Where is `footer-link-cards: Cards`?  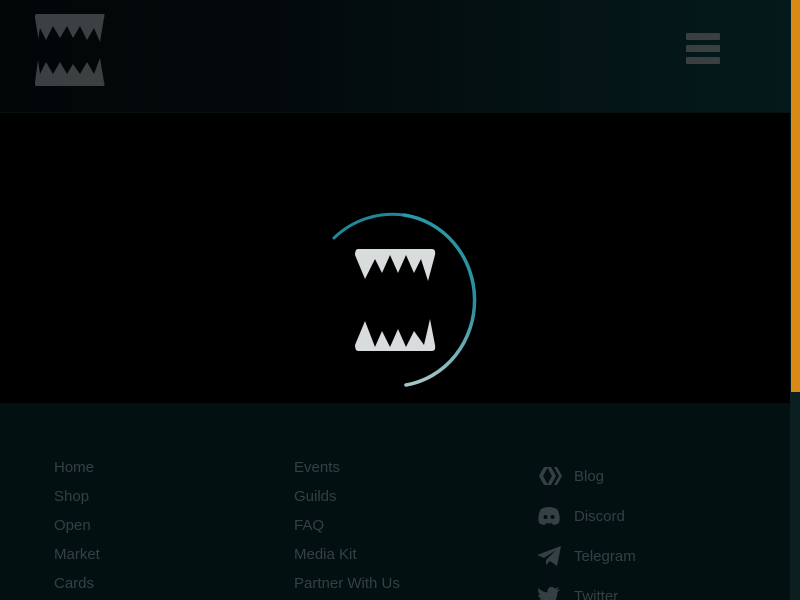 footer-link-cards: Cards is located at coordinates (77, 583).